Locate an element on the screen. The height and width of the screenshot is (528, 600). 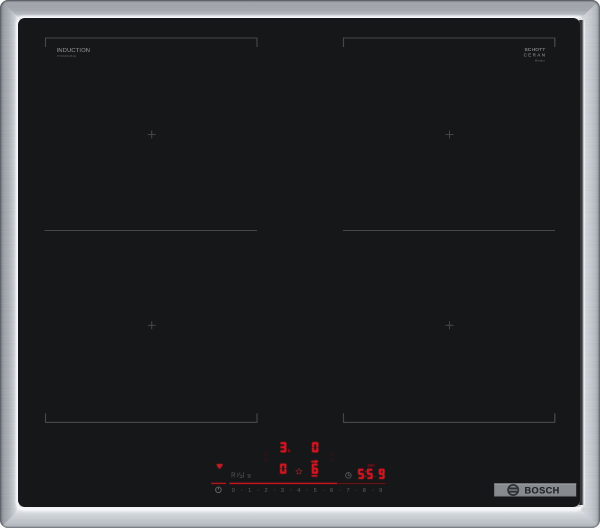
svg-text: Miradur is located at coordinates (540, 61).